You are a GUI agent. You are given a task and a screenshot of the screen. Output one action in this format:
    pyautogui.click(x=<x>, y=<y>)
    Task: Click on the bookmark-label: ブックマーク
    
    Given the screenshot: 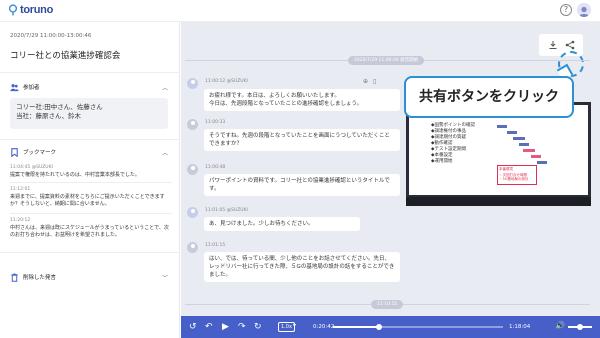 What is the action you would take?
    pyautogui.click(x=40, y=153)
    